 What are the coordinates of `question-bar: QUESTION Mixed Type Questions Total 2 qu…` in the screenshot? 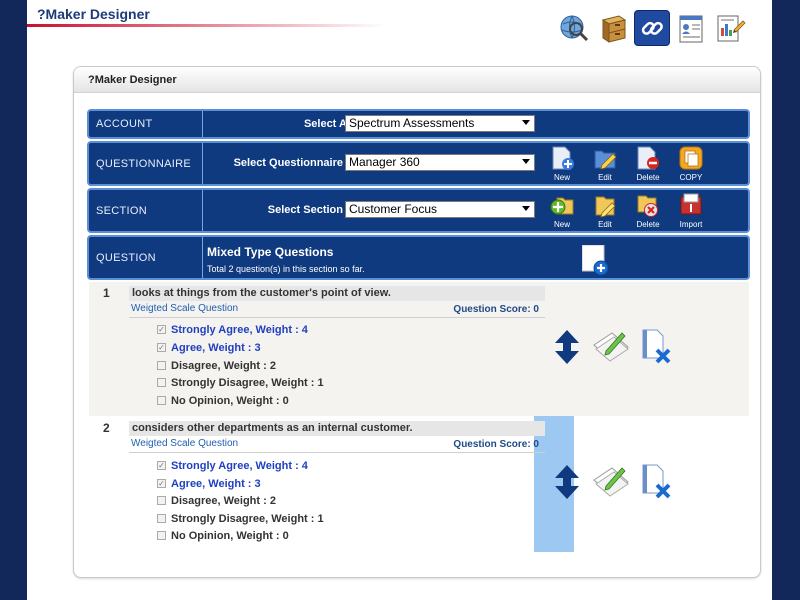 It's located at (418, 257).